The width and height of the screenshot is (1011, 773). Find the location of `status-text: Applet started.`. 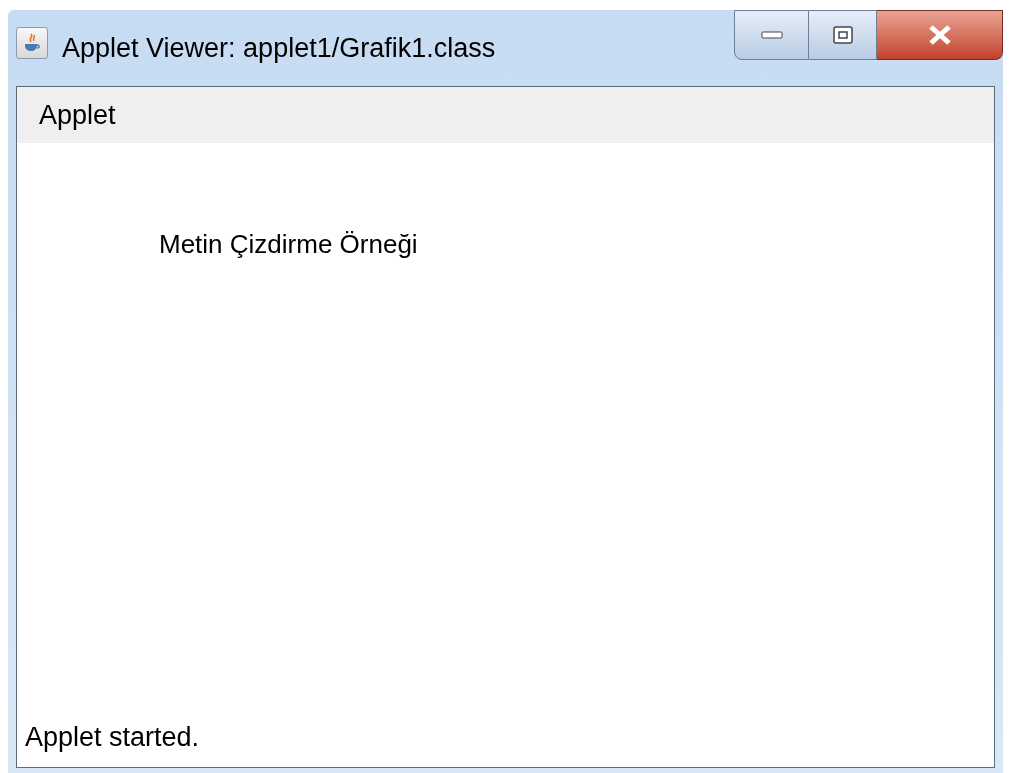

status-text: Applet started. is located at coordinates (112, 736).